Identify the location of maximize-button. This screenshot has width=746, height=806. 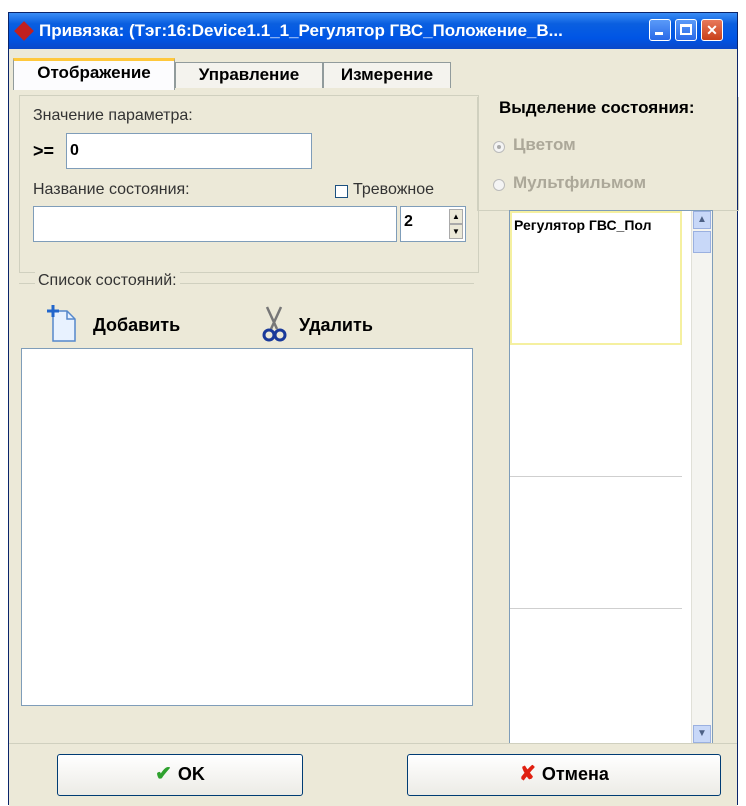
(686, 30).